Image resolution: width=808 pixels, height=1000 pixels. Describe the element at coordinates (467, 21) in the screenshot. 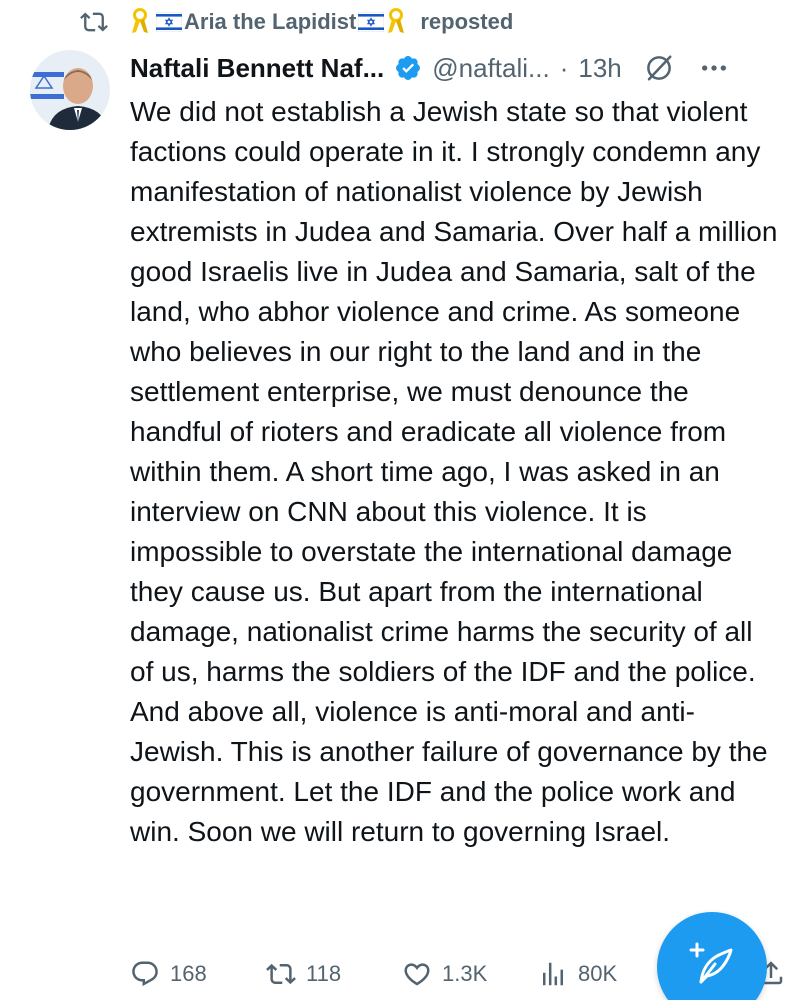

I see `repost-label: reposted` at that location.